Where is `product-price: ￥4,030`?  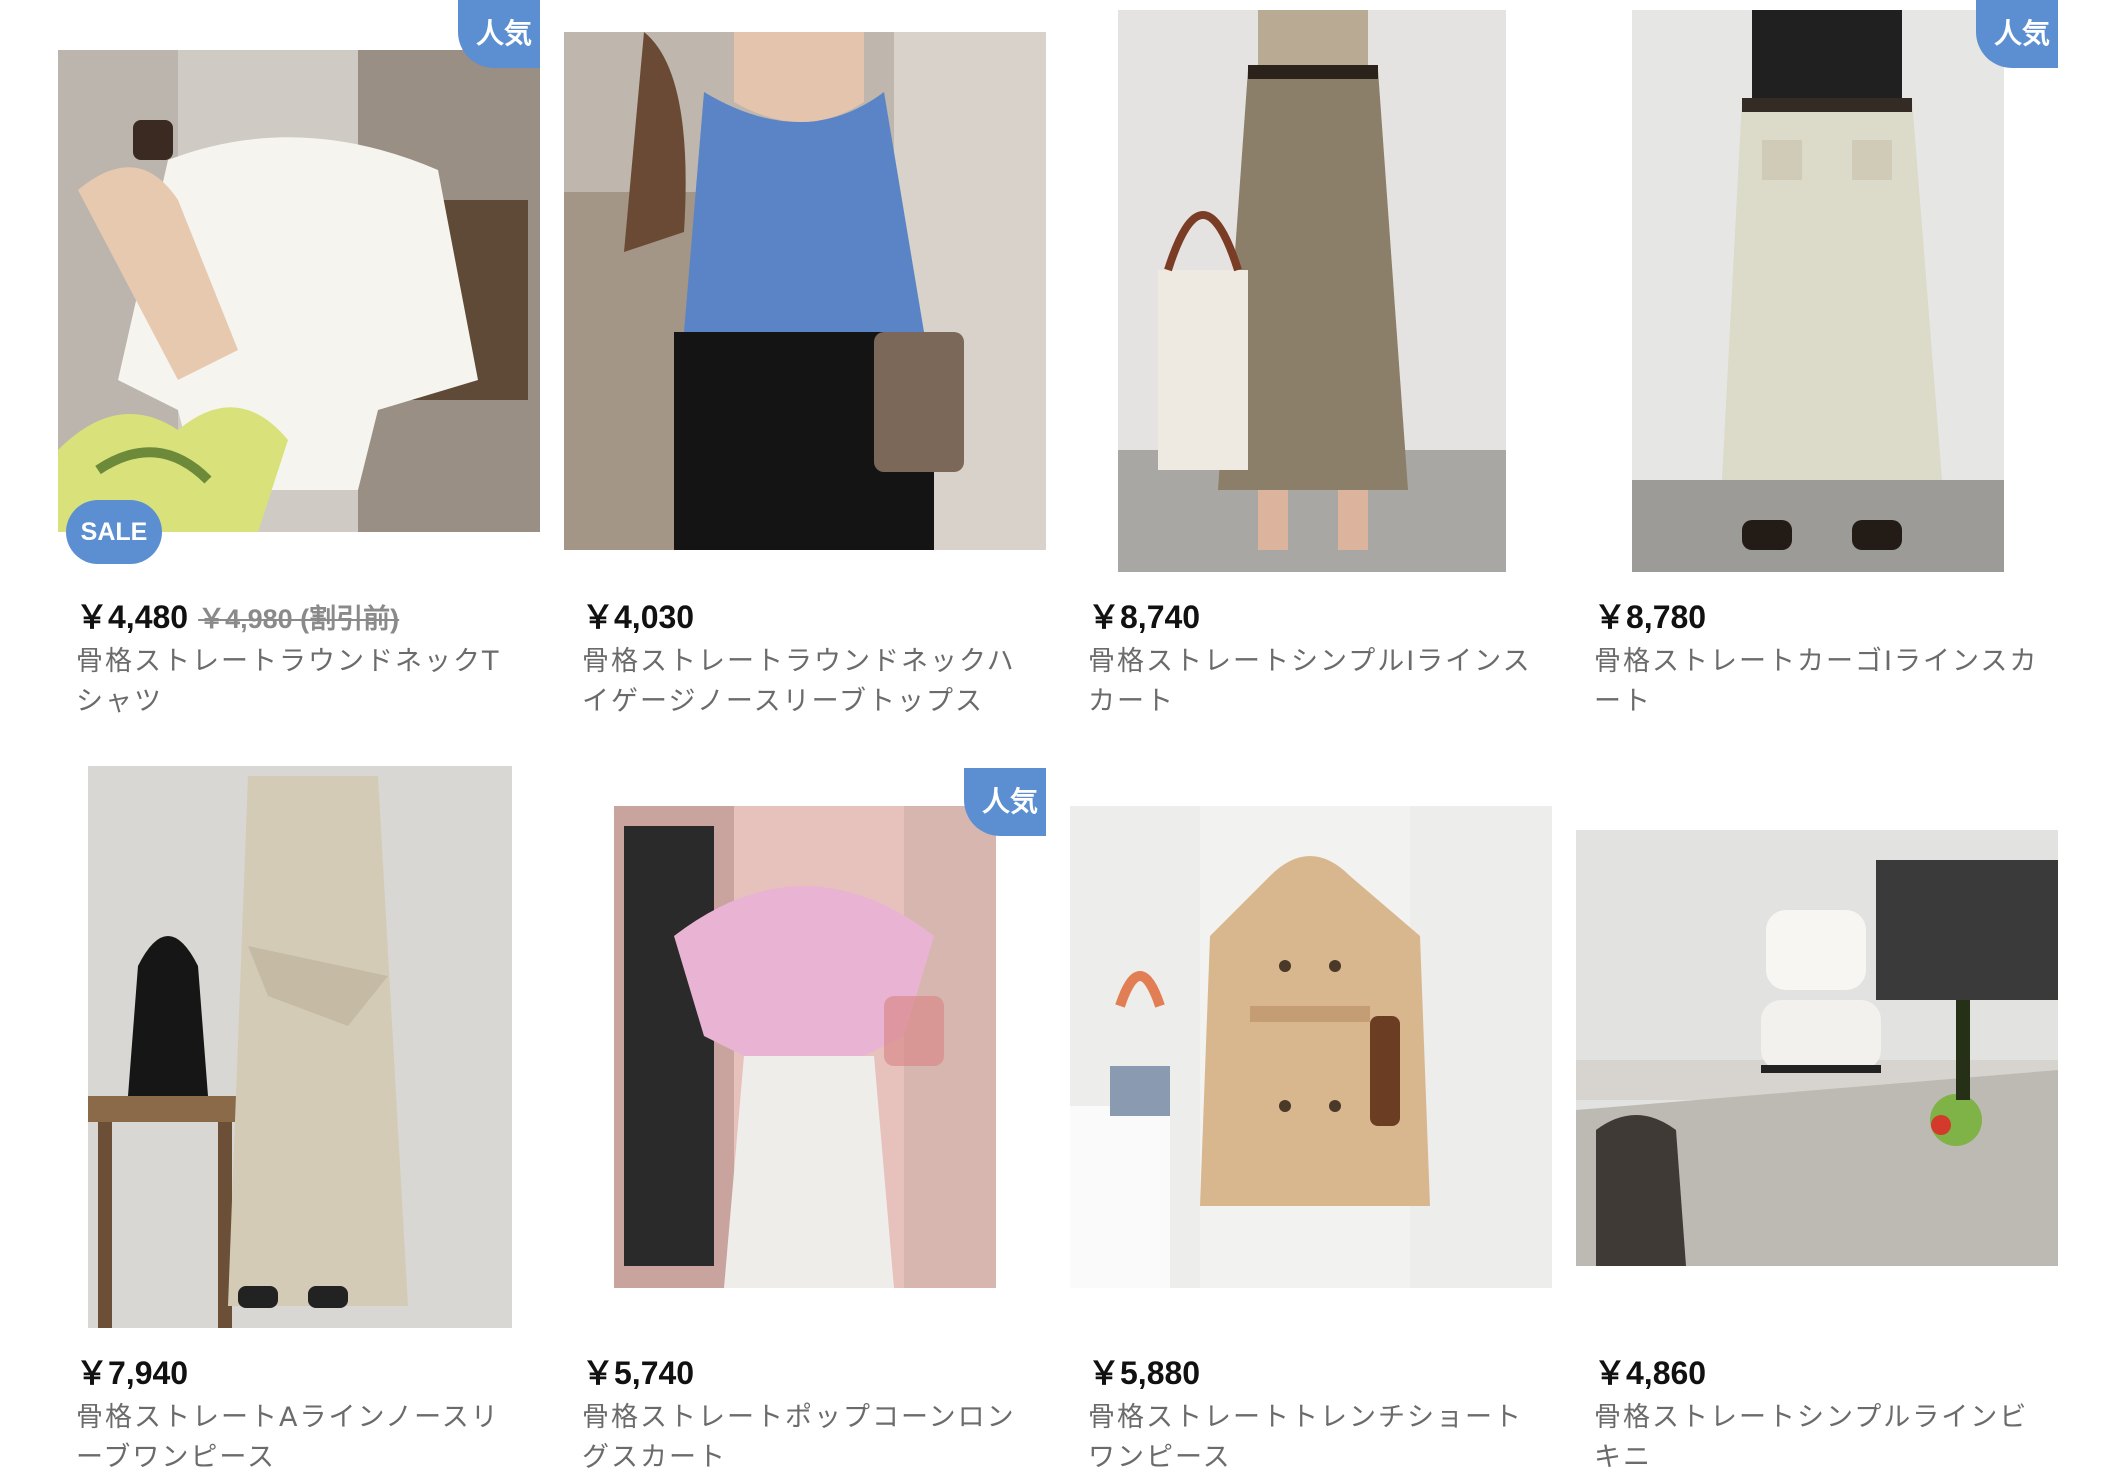 product-price: ￥4,030 is located at coordinates (638, 617).